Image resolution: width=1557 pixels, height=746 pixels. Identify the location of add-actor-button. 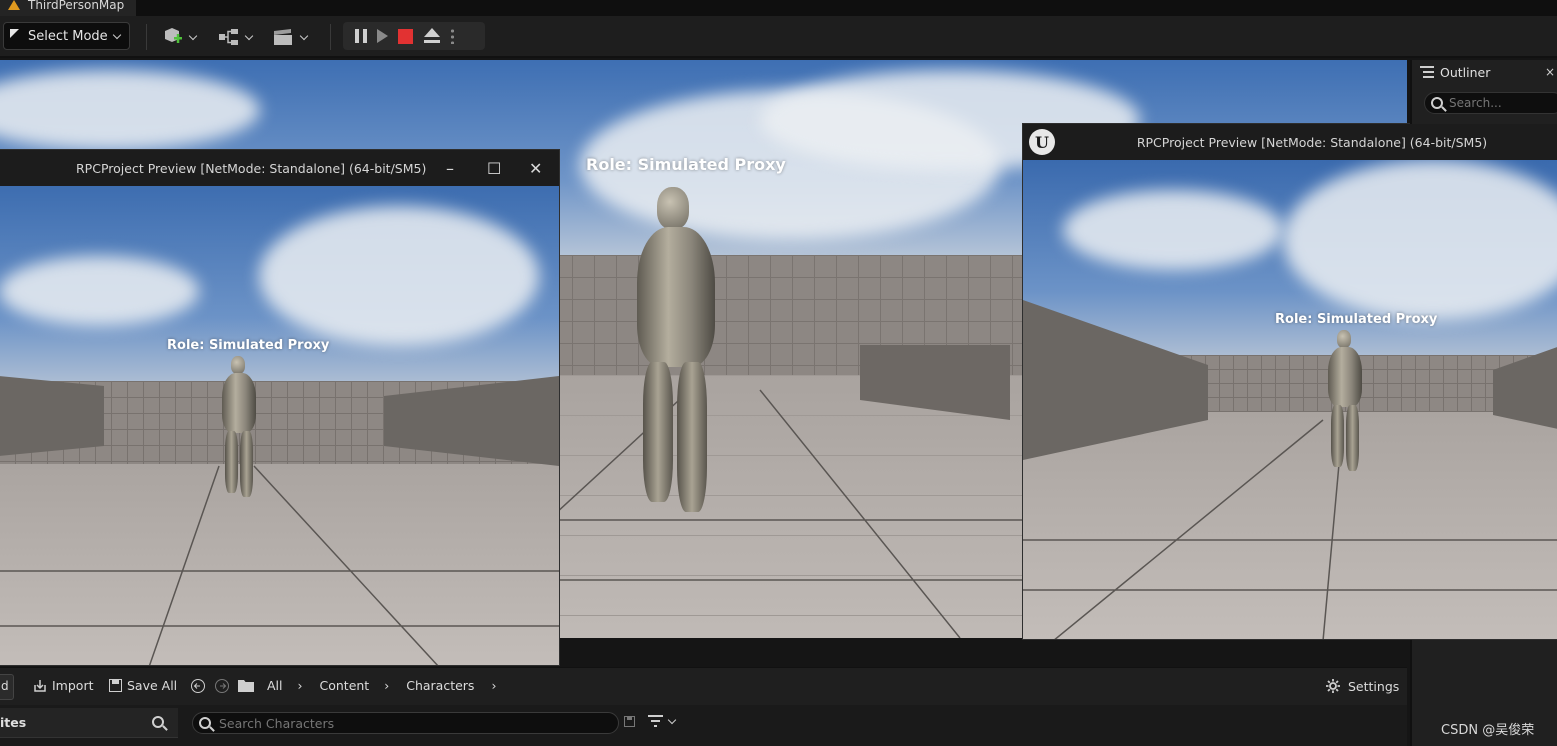
(180, 37).